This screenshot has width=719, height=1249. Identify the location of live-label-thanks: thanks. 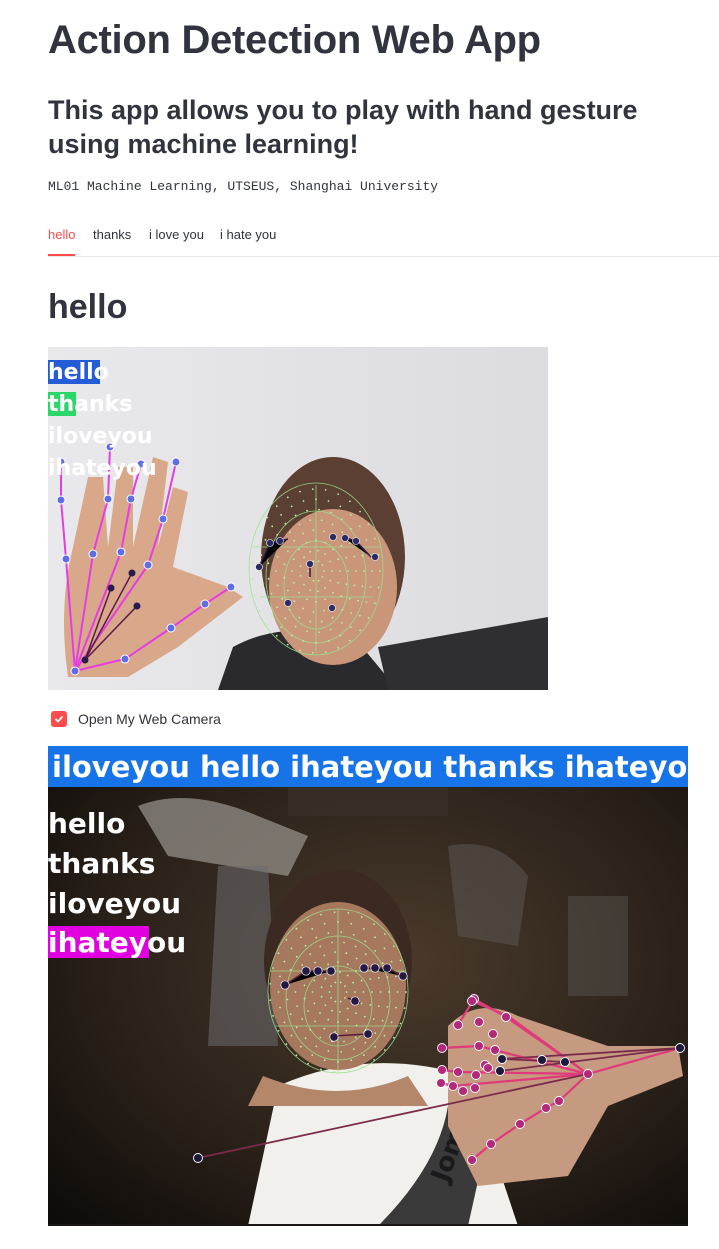
(101, 863).